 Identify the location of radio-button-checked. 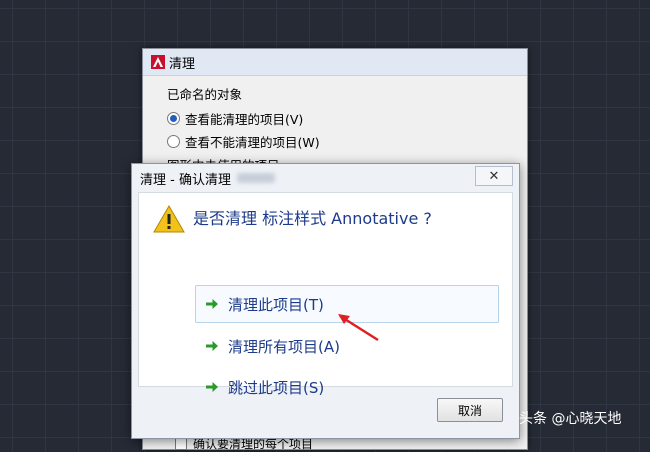
(173, 118).